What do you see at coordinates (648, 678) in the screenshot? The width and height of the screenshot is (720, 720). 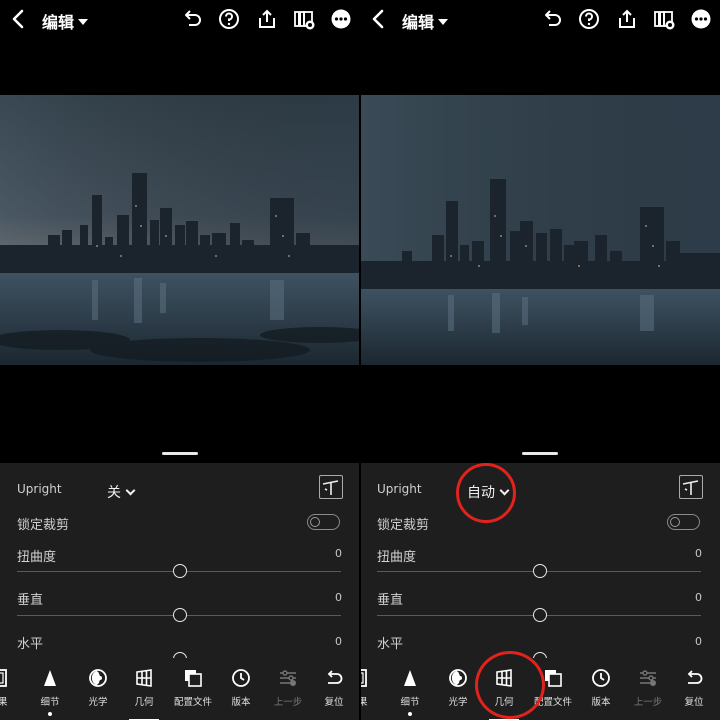 I see `previous-settings-icon` at bounding box center [648, 678].